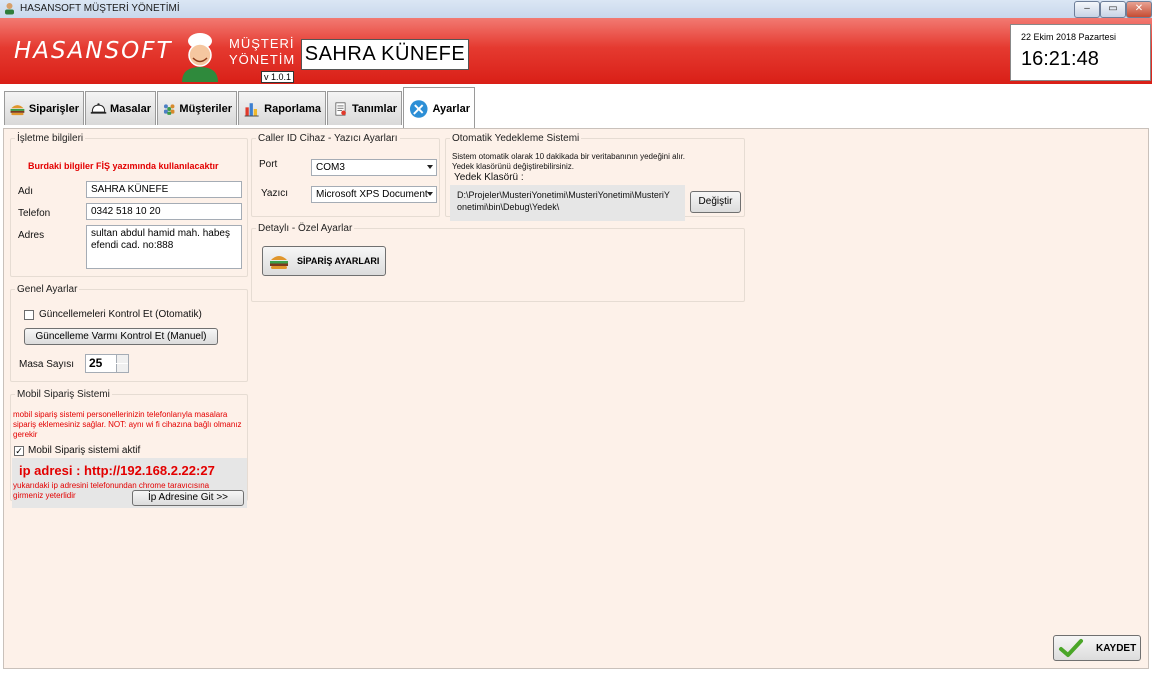 The image size is (1152, 673). I want to click on cloche-icon, so click(98, 108).